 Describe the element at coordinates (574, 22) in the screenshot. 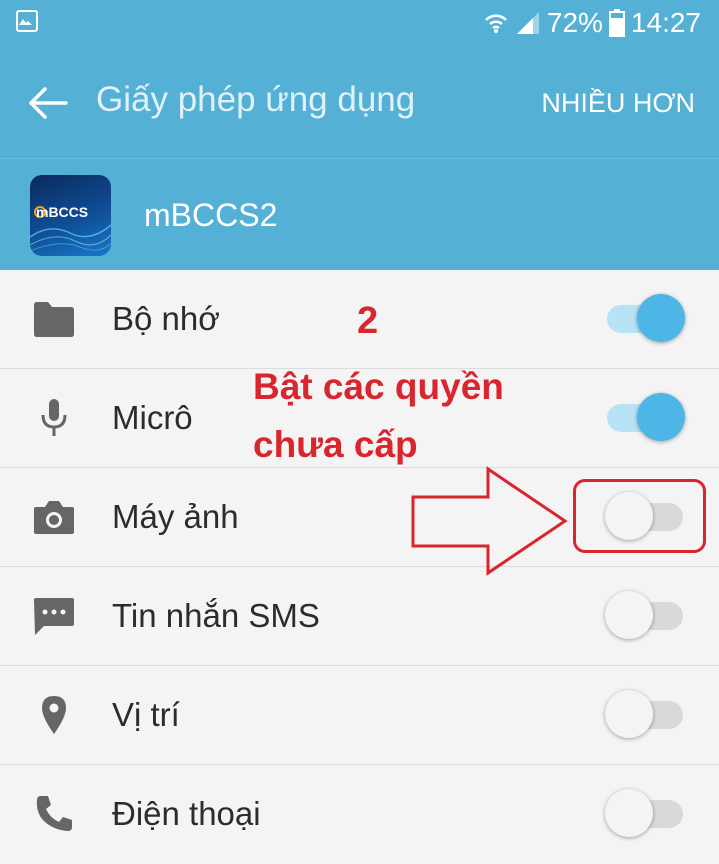

I see `battery-percent: 72%` at that location.